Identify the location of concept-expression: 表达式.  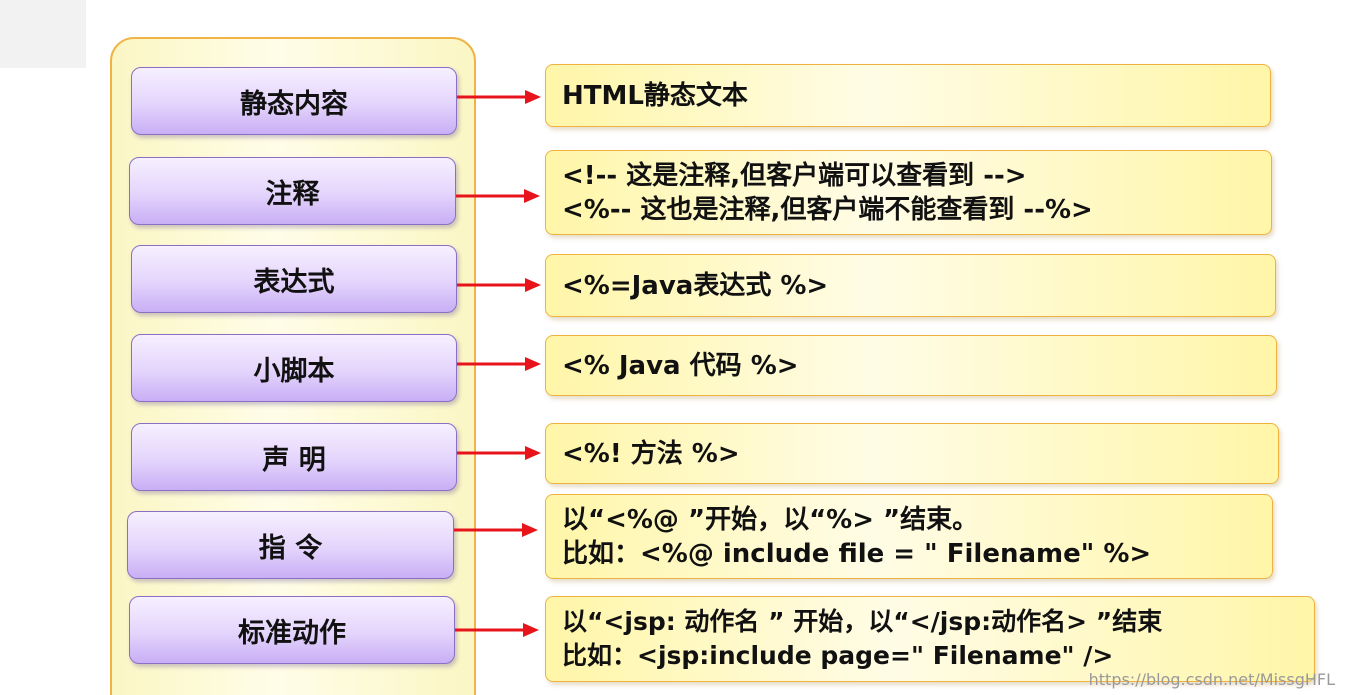
(294, 279).